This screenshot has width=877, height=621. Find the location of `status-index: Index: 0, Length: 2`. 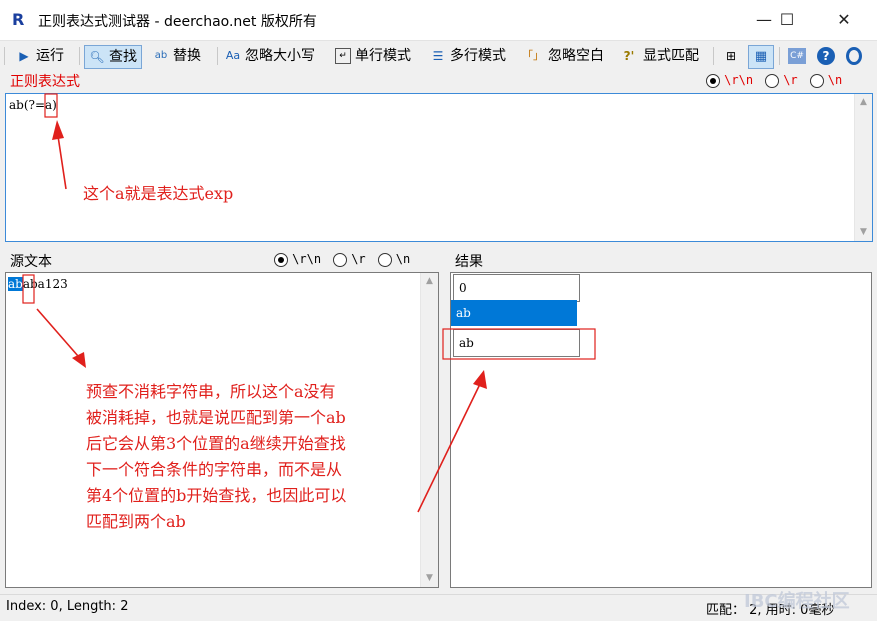

status-index: Index: 0, Length: 2 is located at coordinates (67, 606).